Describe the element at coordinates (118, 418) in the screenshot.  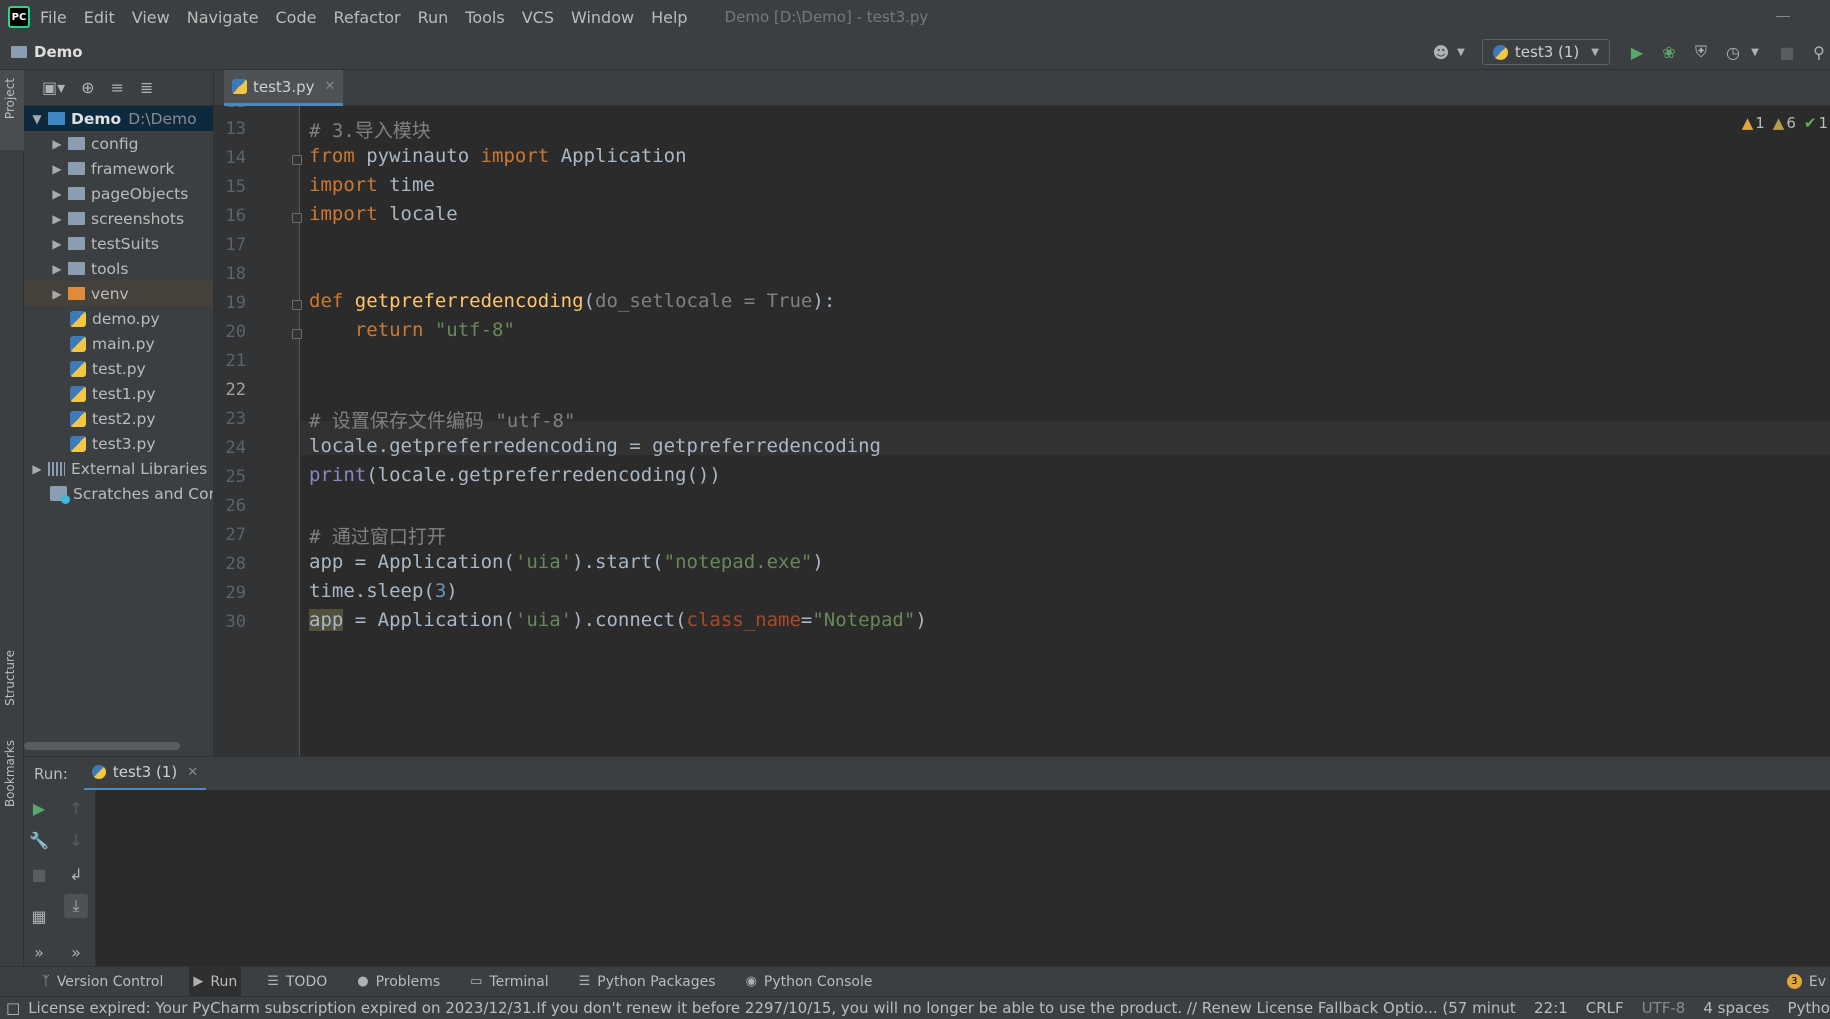
I see `tree-file-test2: test2.py` at that location.